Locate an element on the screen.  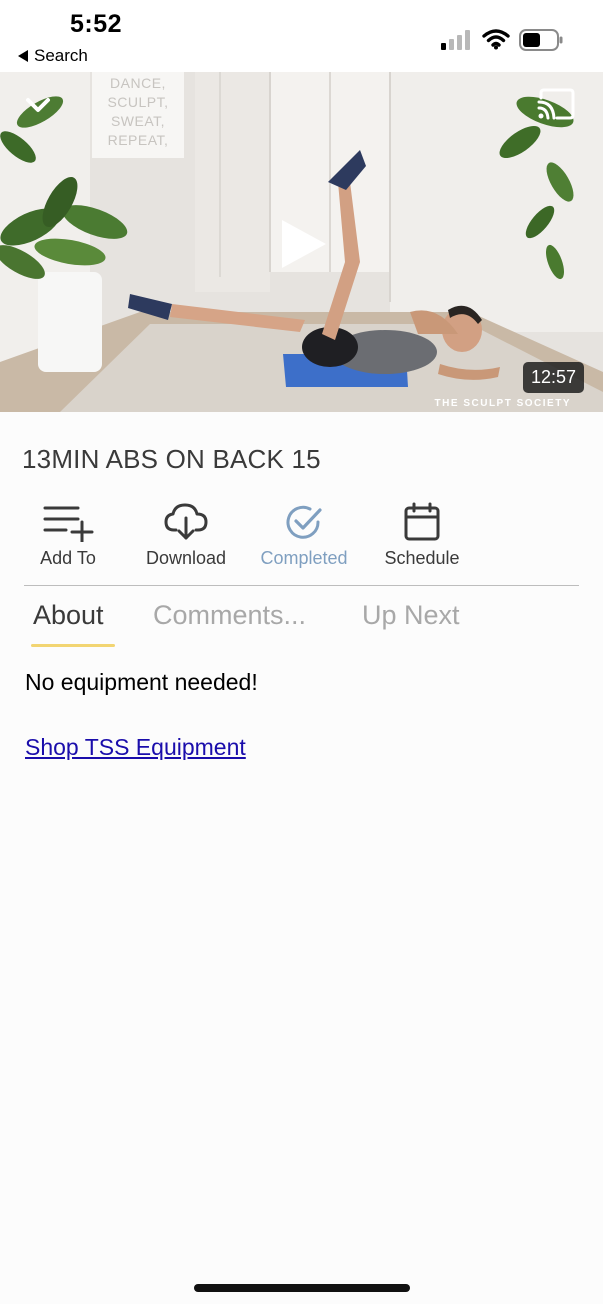
tab-about: About is located at coordinates (68, 615).